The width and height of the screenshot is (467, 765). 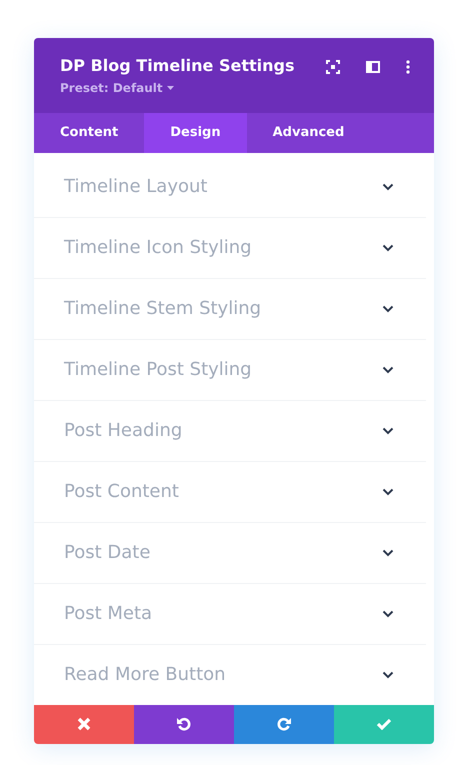 I want to click on section-toggle: Post Heading, so click(x=230, y=431).